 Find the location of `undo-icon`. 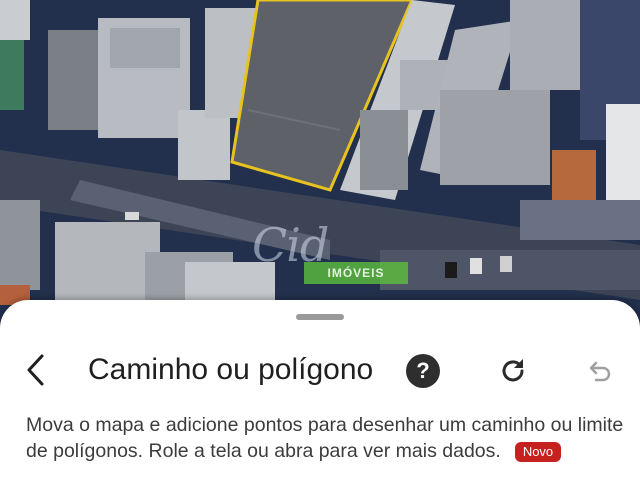

undo-icon is located at coordinates (600, 371).